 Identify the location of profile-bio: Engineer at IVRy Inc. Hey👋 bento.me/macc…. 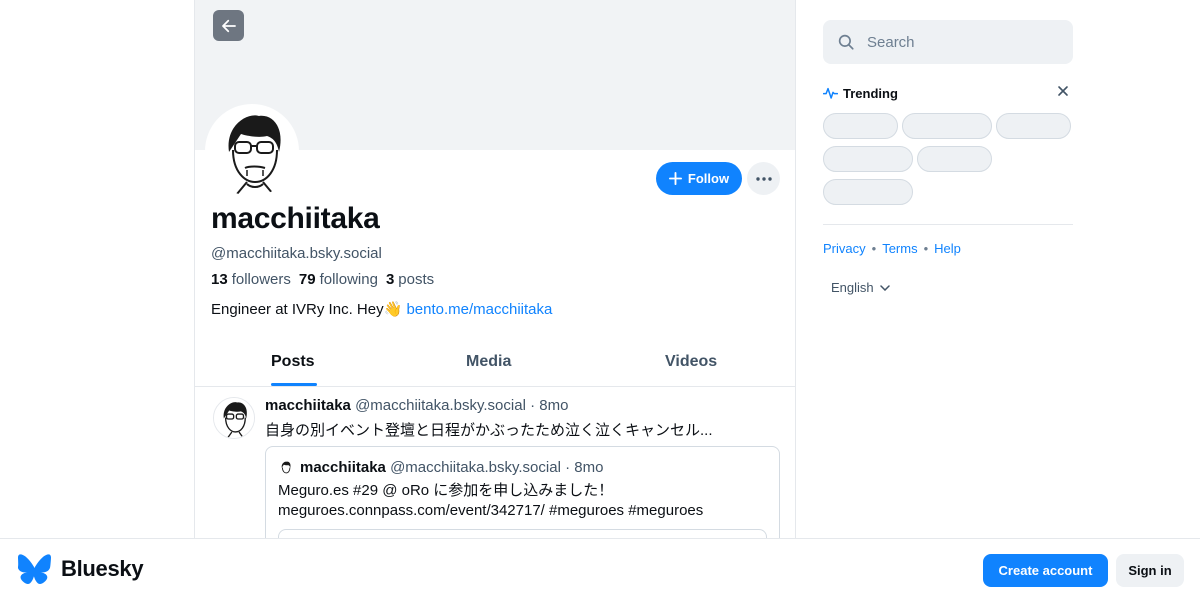
(381, 309).